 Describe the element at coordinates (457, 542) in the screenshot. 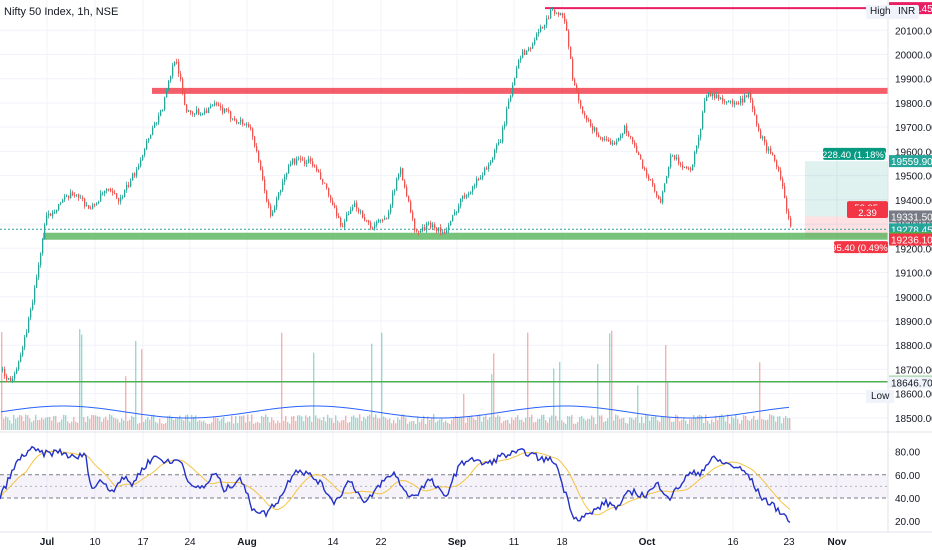

I see `time-tick-label: Sep` at that location.